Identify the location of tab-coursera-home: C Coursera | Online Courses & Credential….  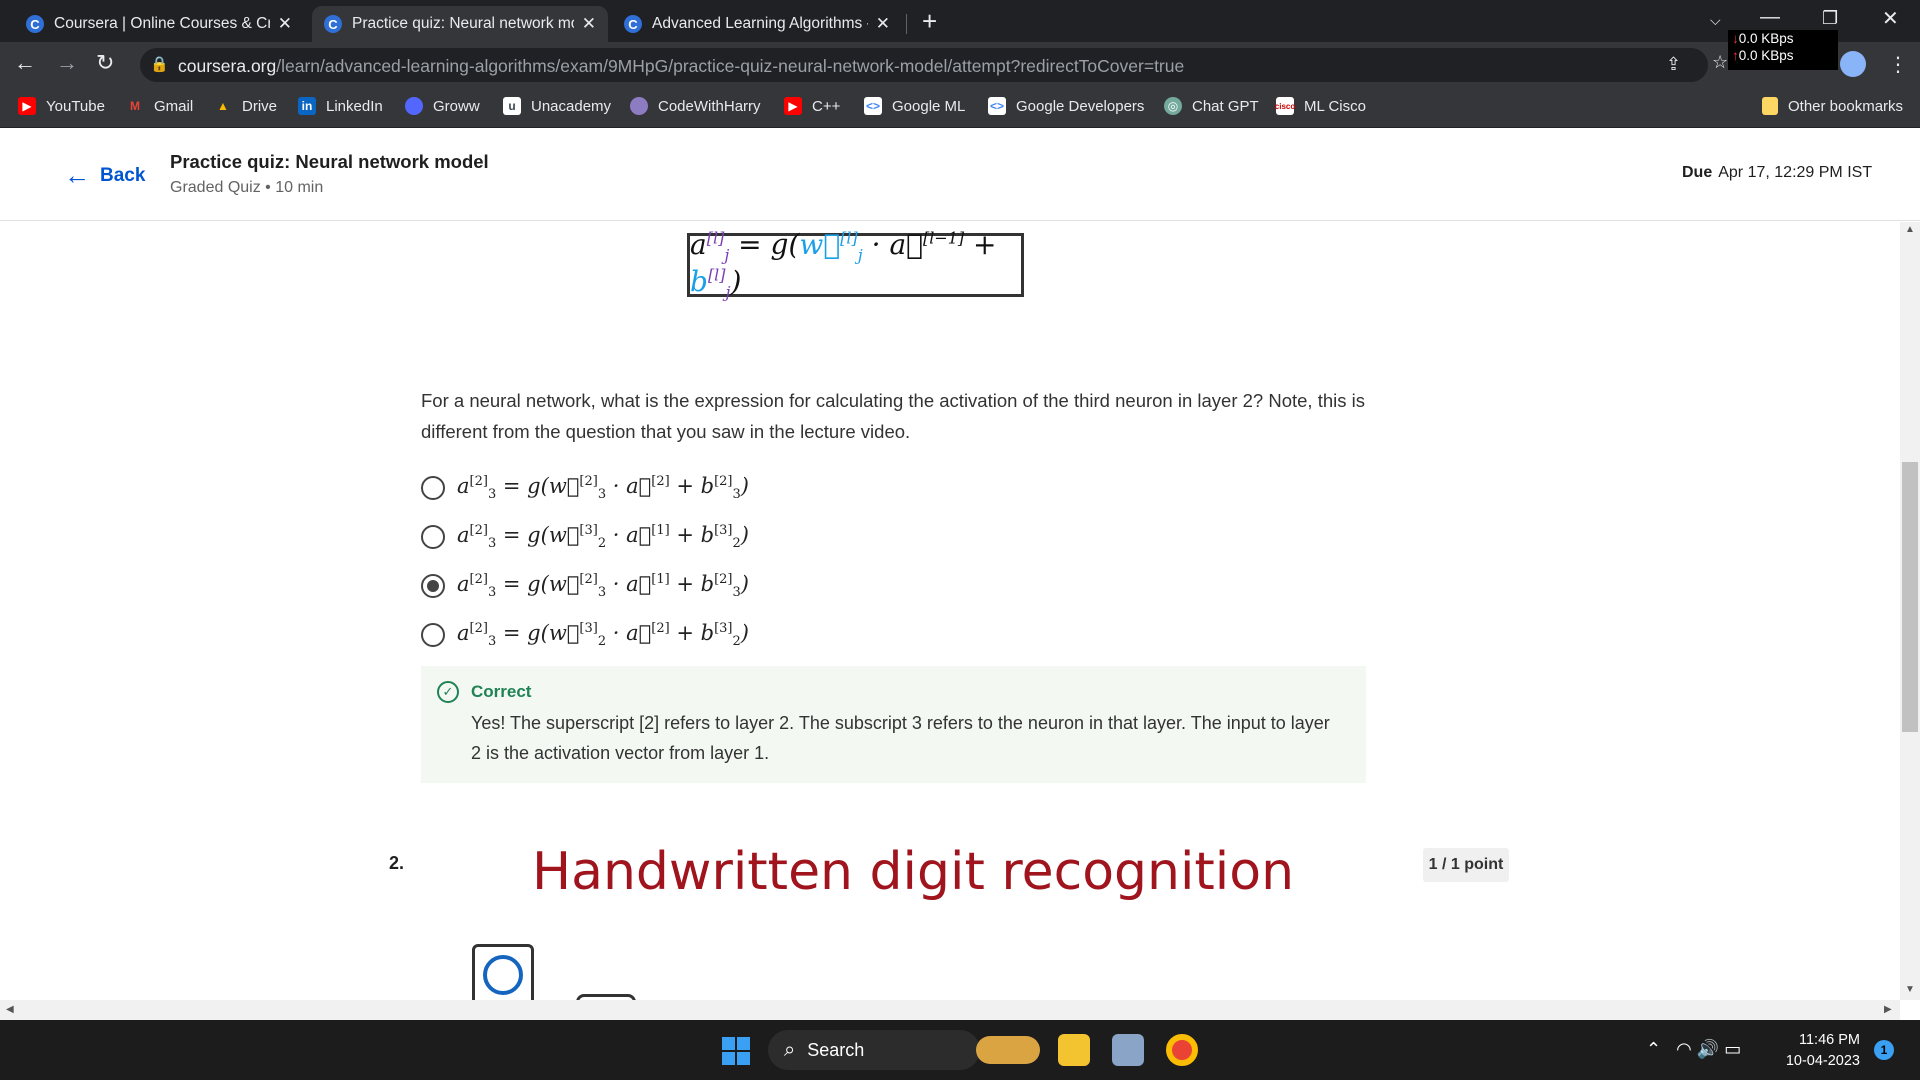
(159, 24).